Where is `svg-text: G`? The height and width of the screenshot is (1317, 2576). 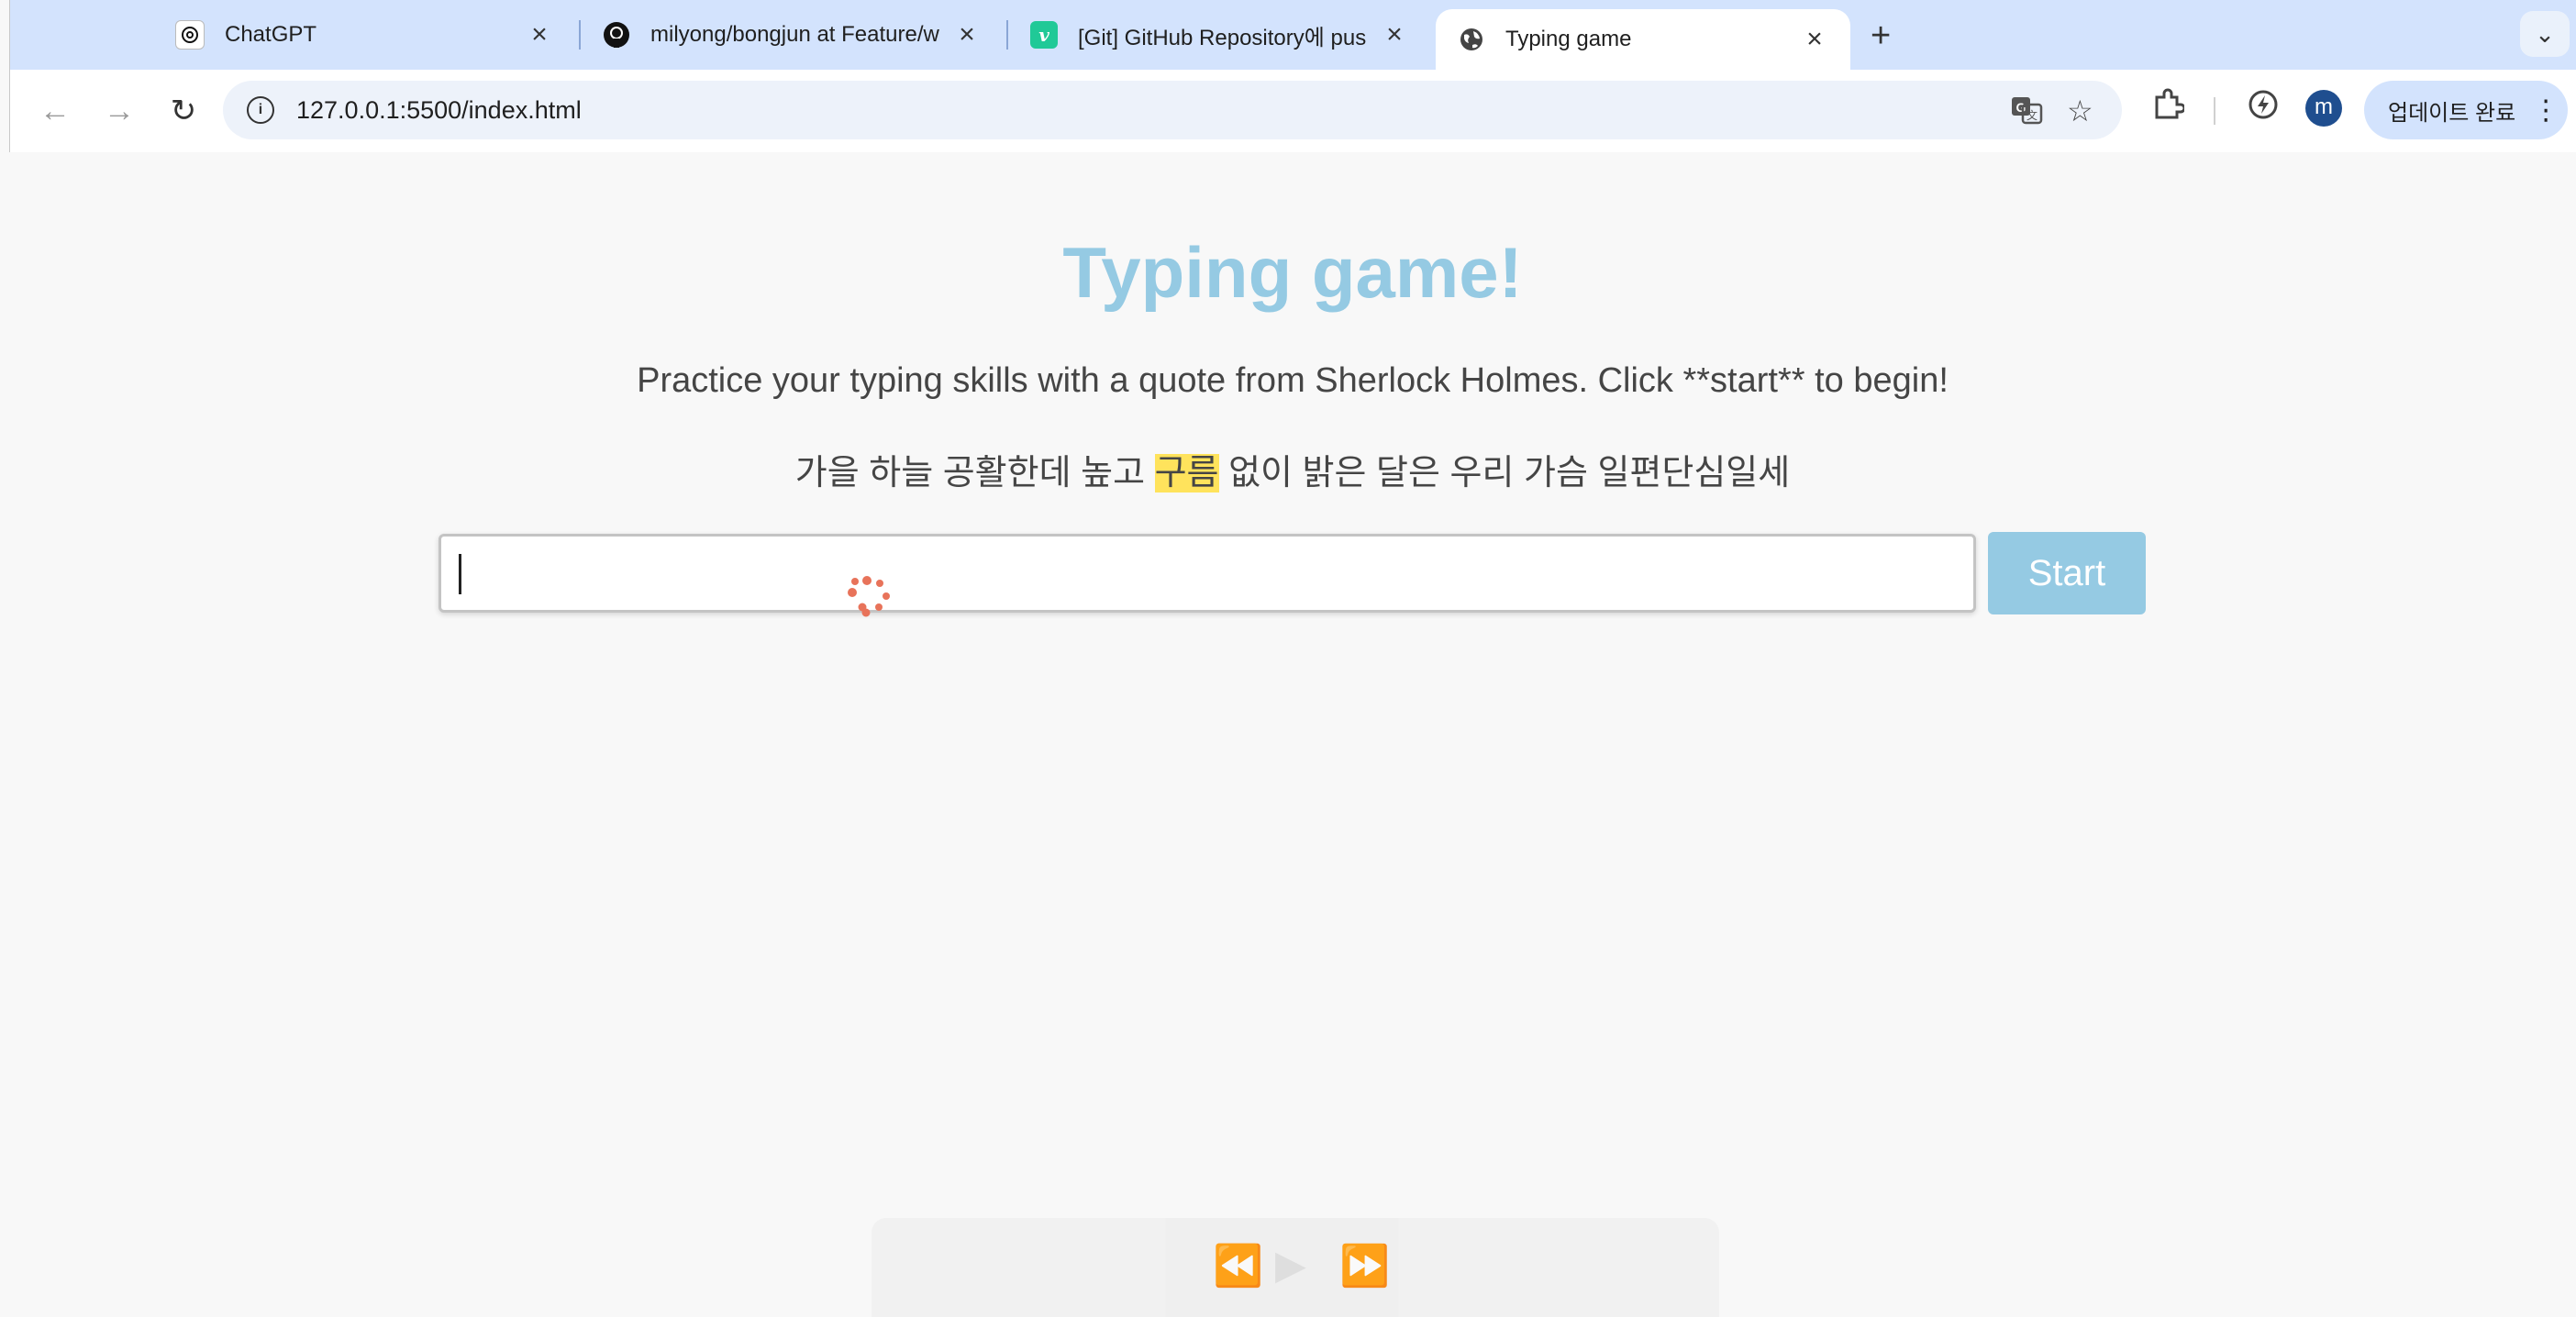
svg-text: G is located at coordinates (2021, 108).